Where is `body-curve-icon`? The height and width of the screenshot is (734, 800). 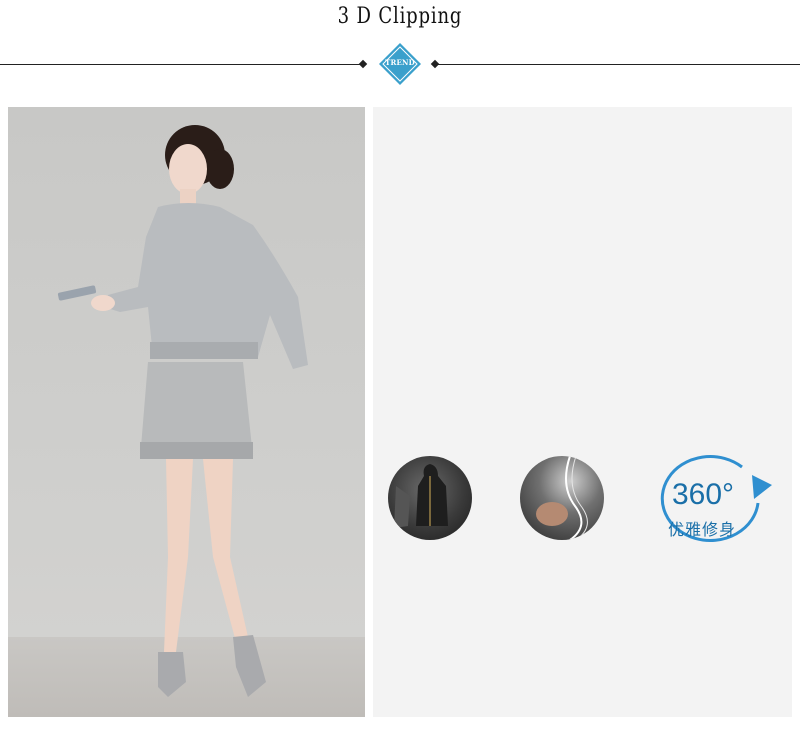
body-curve-icon is located at coordinates (562, 498).